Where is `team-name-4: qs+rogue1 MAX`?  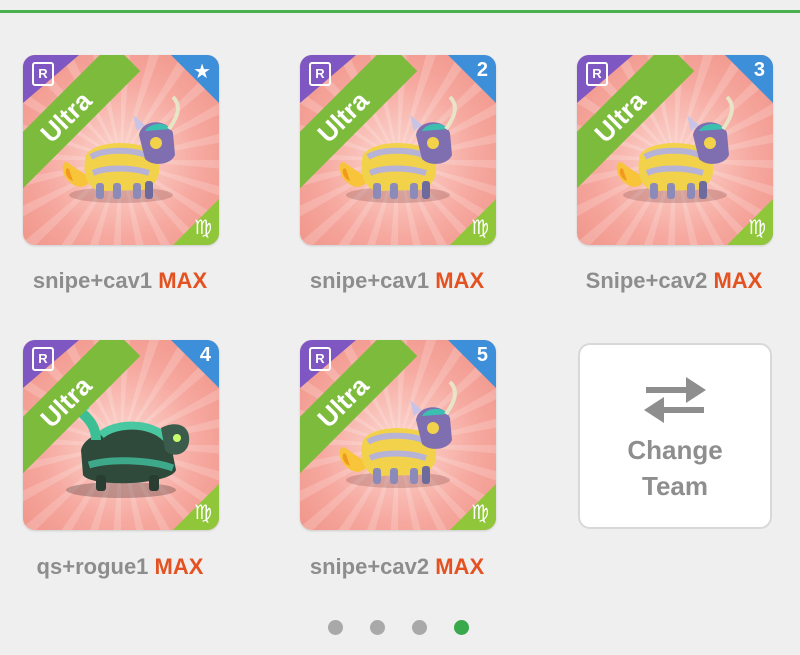 team-name-4: qs+rogue1 MAX is located at coordinates (120, 567).